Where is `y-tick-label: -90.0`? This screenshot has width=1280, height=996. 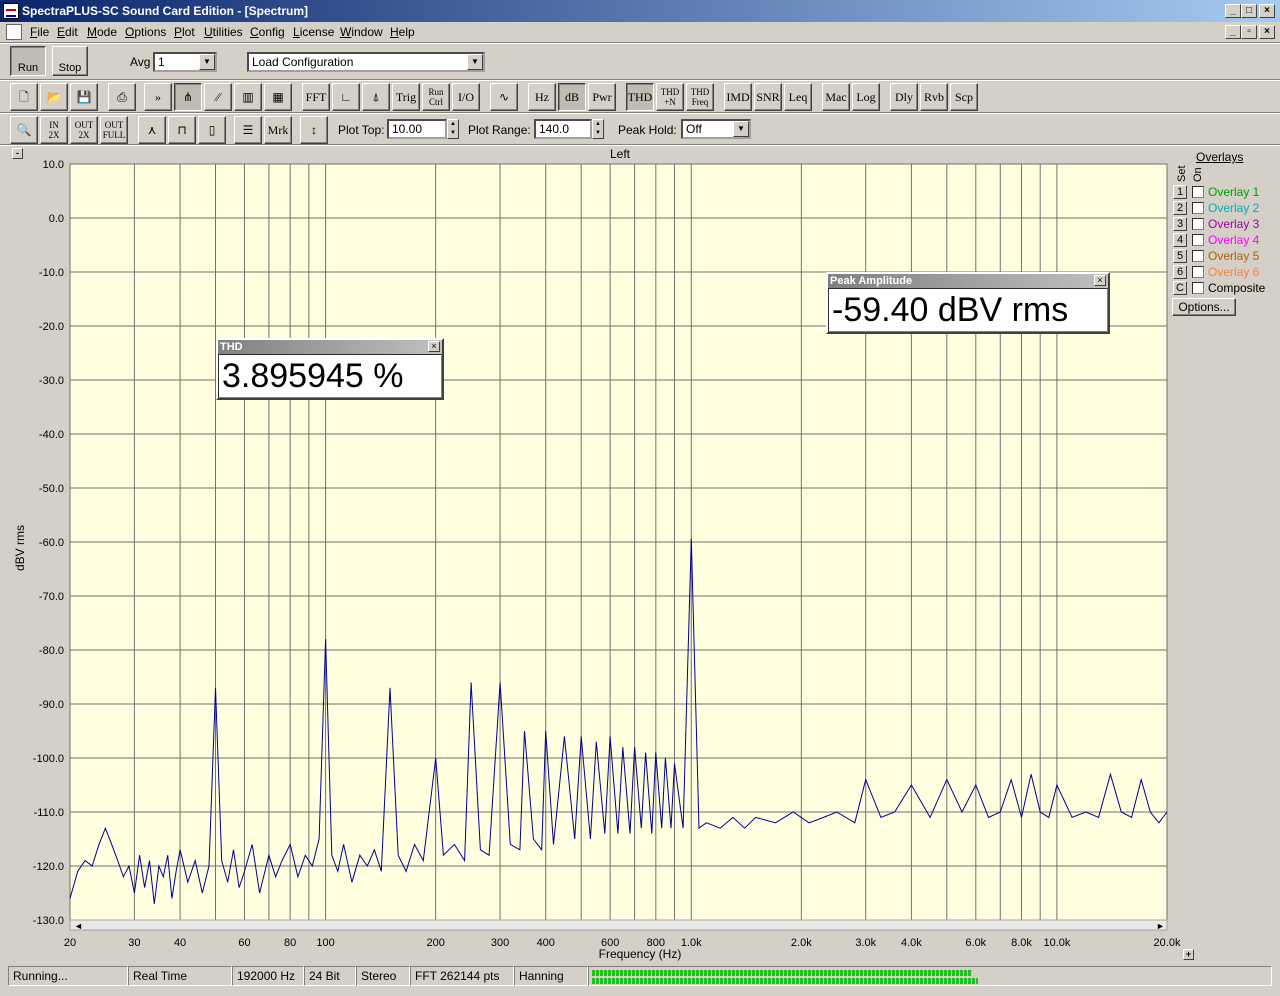 y-tick-label: -90.0 is located at coordinates (51, 705).